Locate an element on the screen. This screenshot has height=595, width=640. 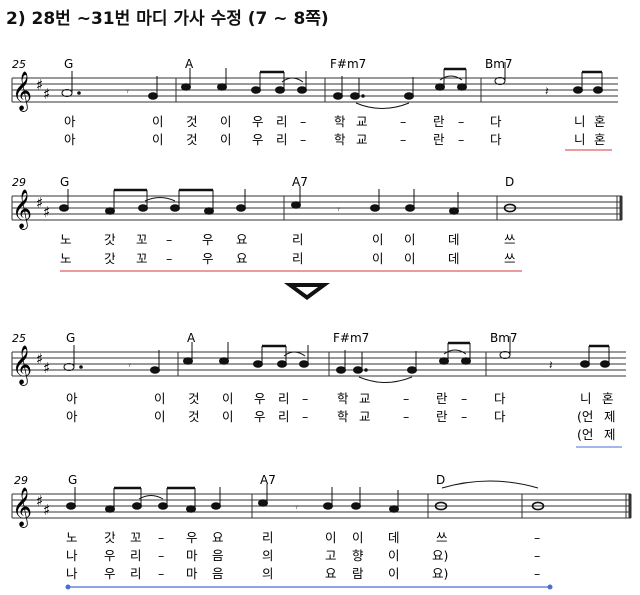
lyrics-verse-1: 아 이 것 이 우 리 – 학 교 – 란 – 다 니 혼 is located at coordinates (340, 398).